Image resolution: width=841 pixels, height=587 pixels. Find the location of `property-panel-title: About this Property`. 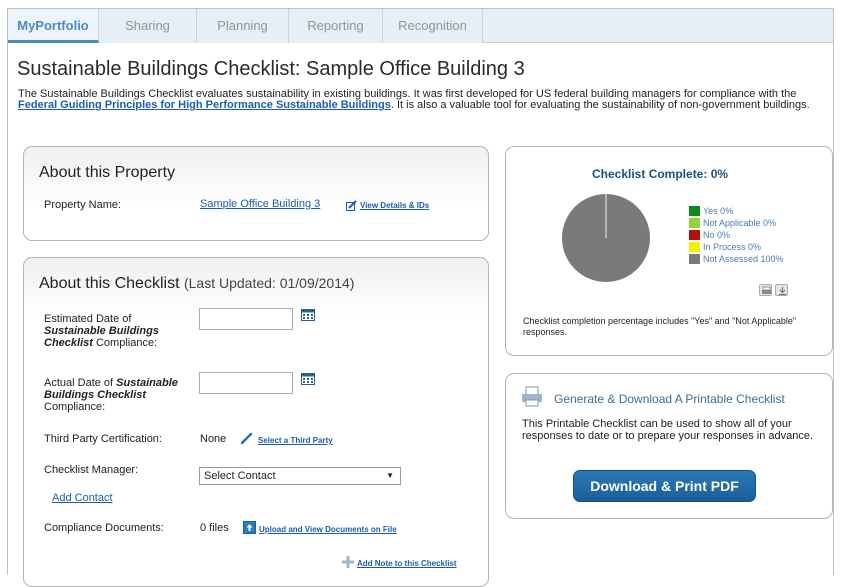

property-panel-title: About this Property is located at coordinates (107, 172).